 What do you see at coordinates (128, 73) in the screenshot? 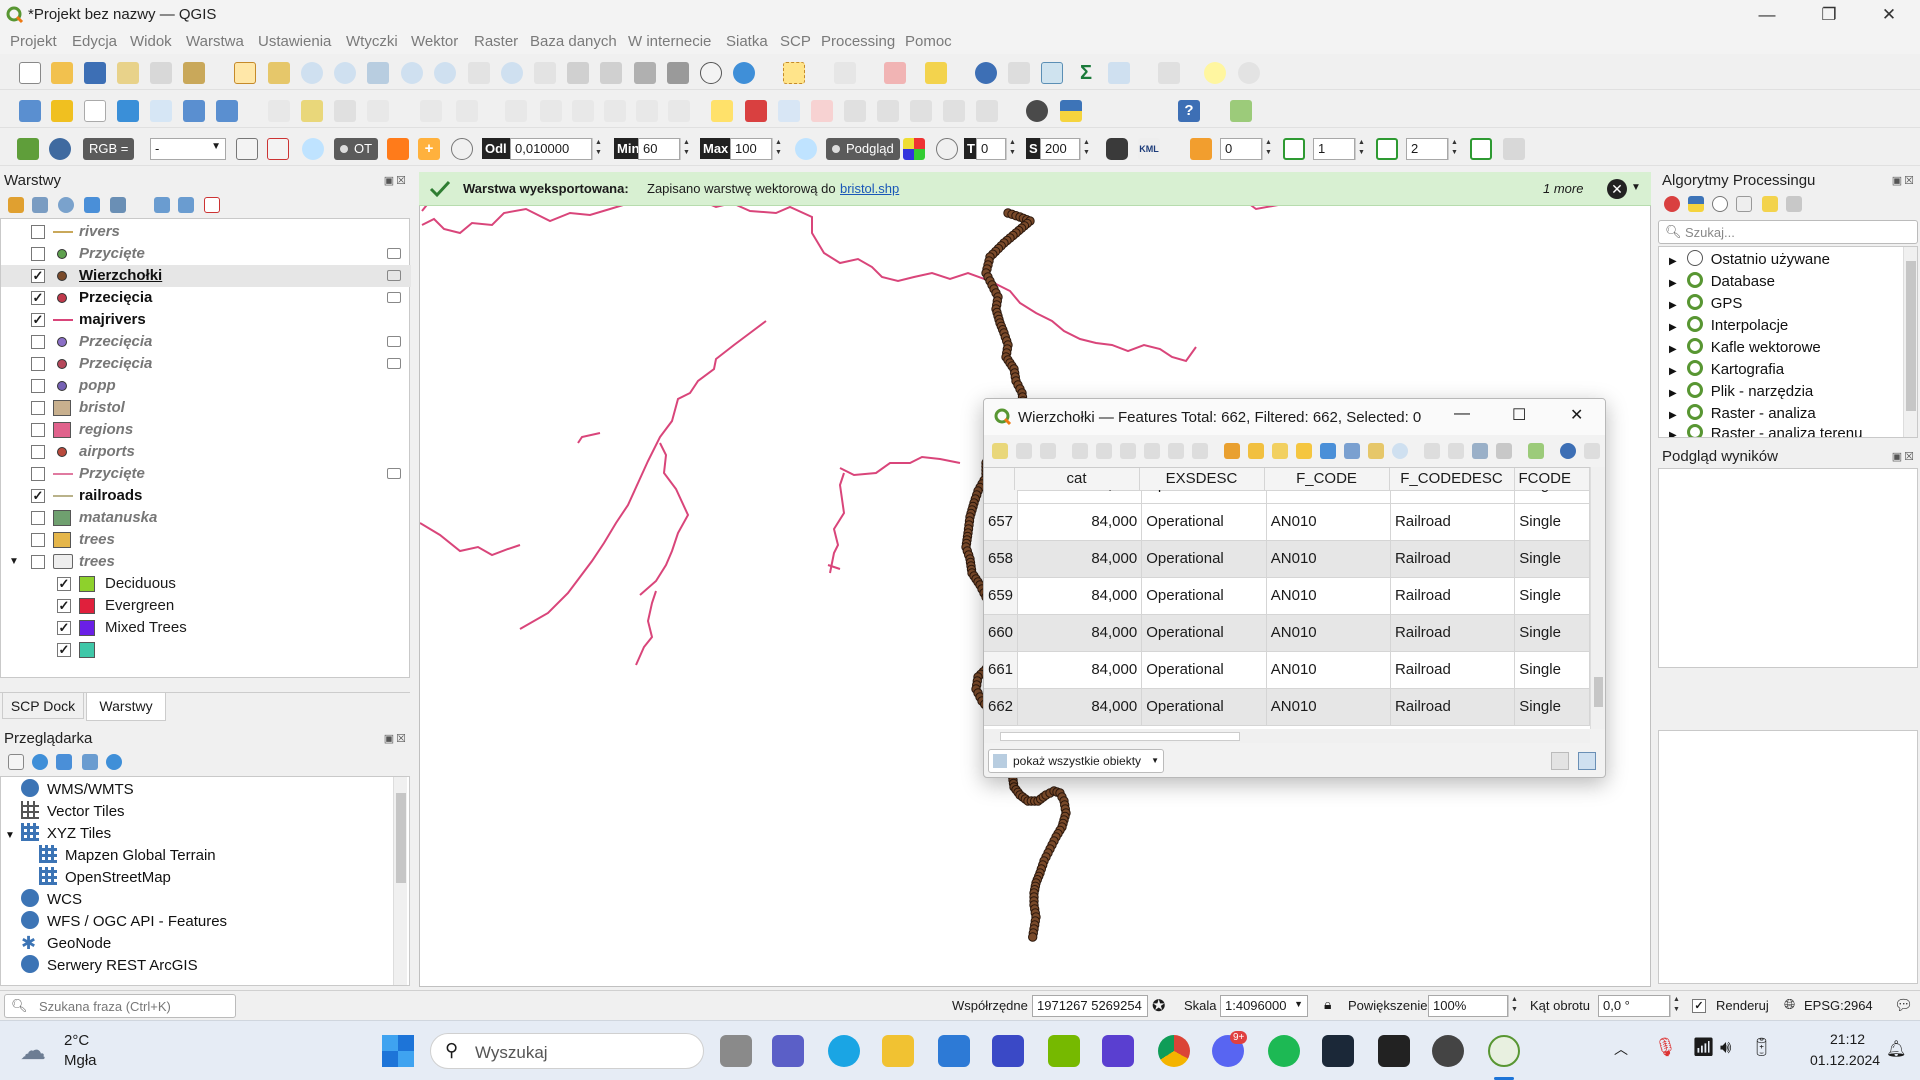
I see `new-print-layout-icon` at bounding box center [128, 73].